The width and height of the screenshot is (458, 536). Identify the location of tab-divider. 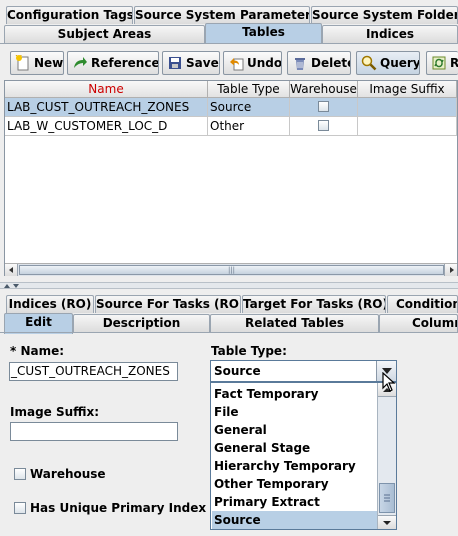
(229, 43).